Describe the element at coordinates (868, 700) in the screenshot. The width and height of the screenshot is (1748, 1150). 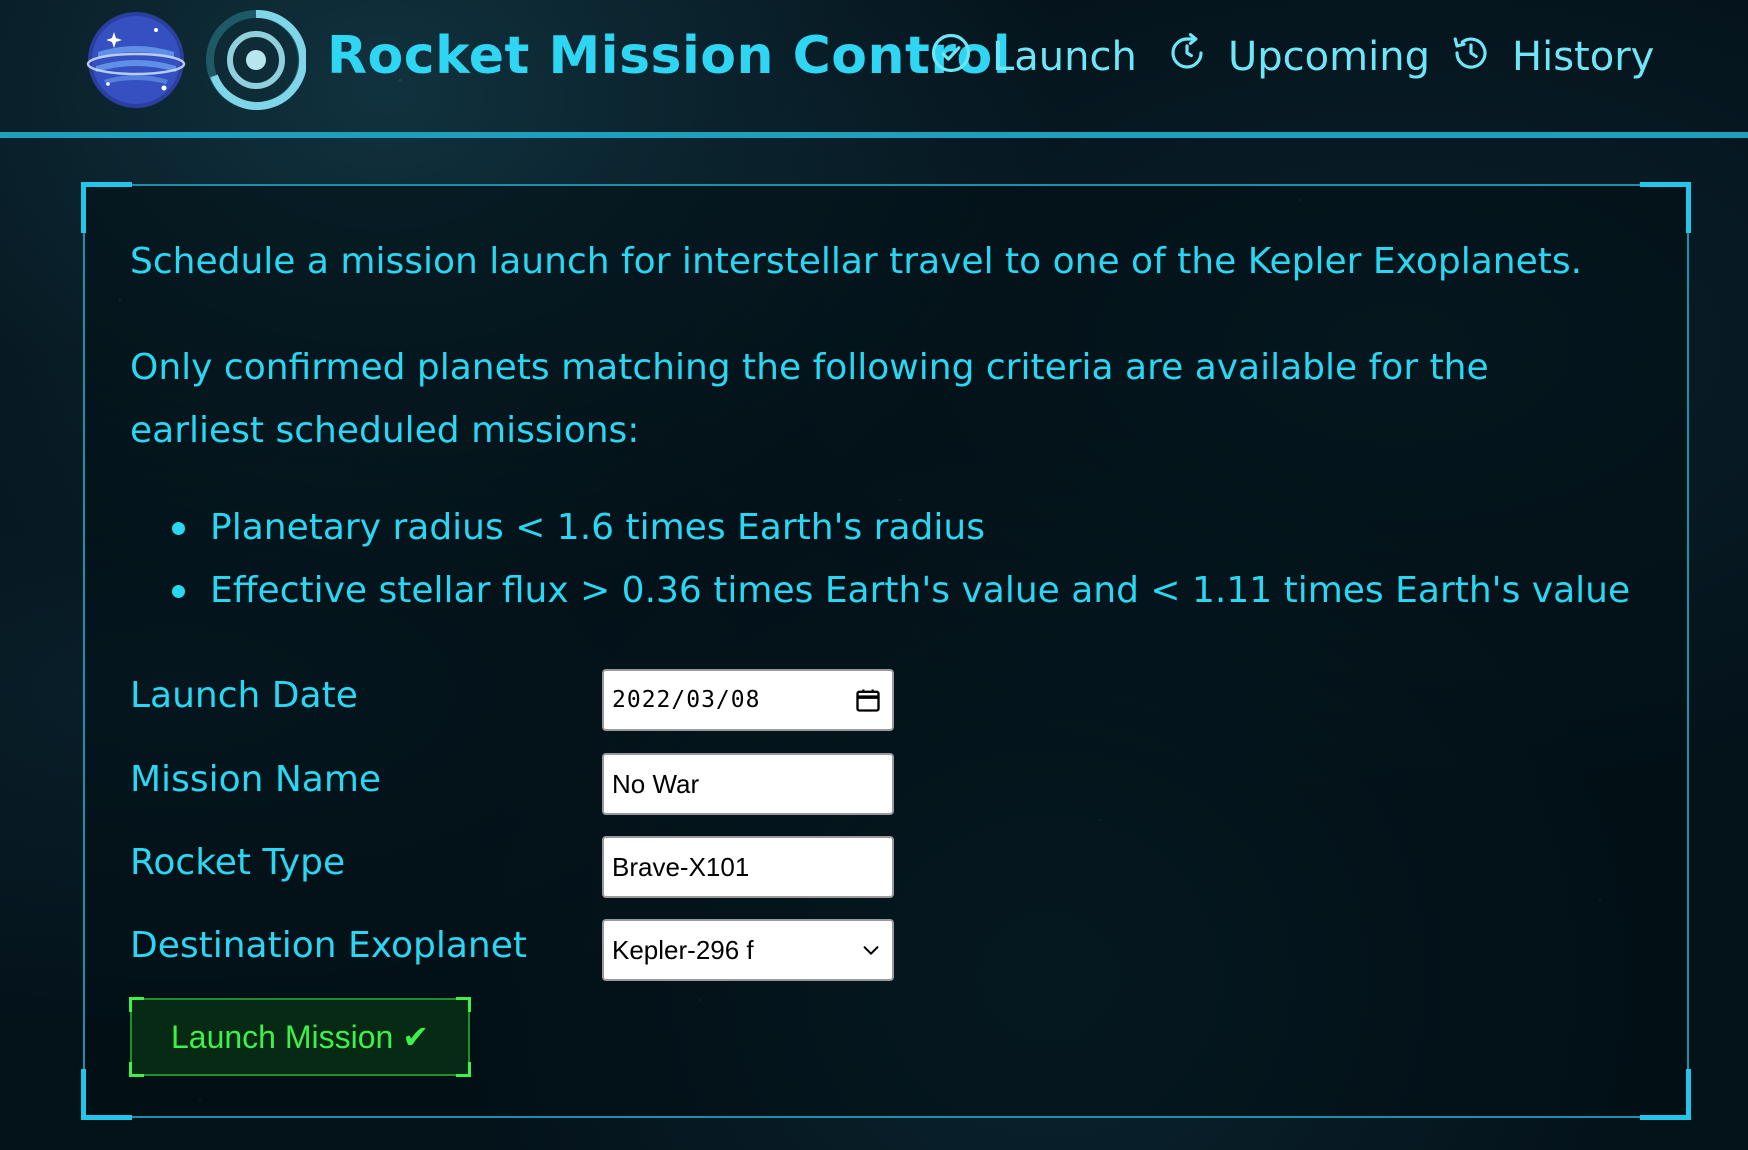
I see `calendar-icon` at that location.